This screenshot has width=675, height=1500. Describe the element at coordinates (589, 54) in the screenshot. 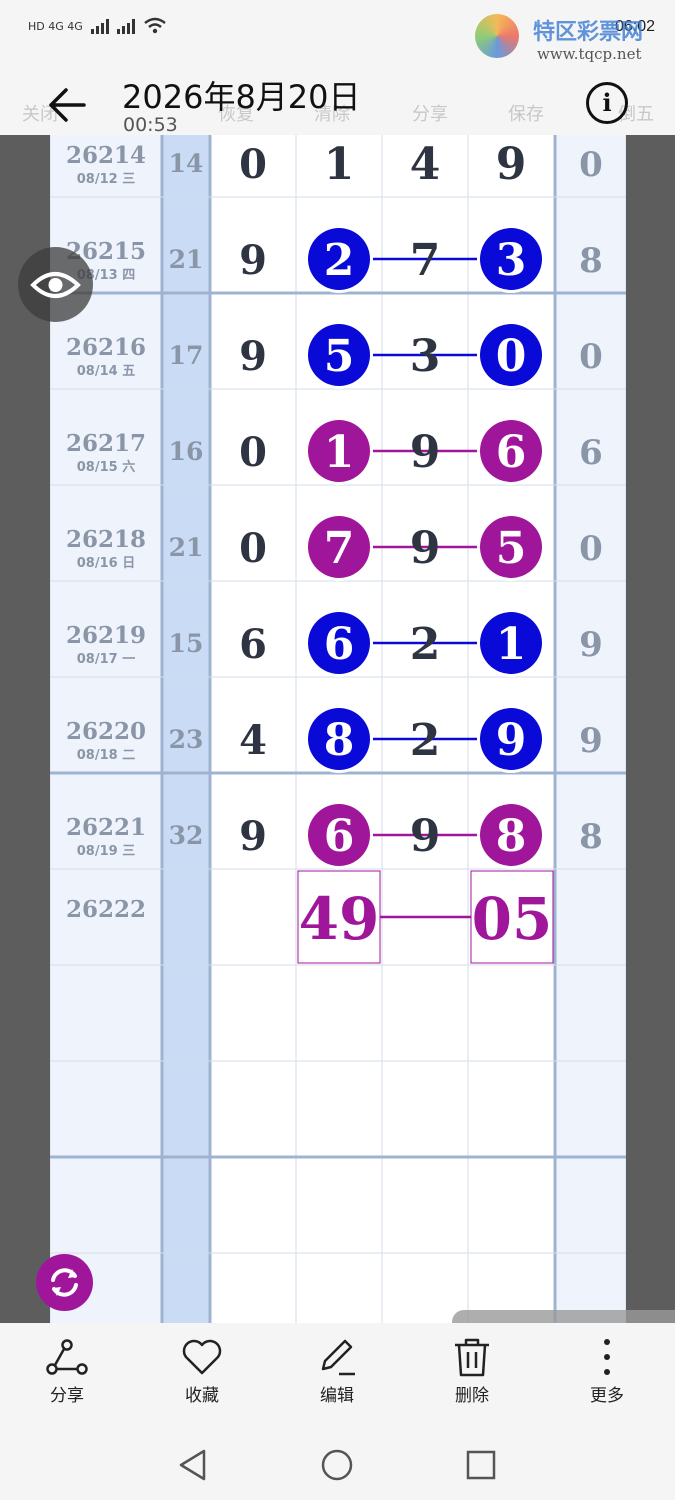

I see `watermark-url: www.tqcp.net` at that location.